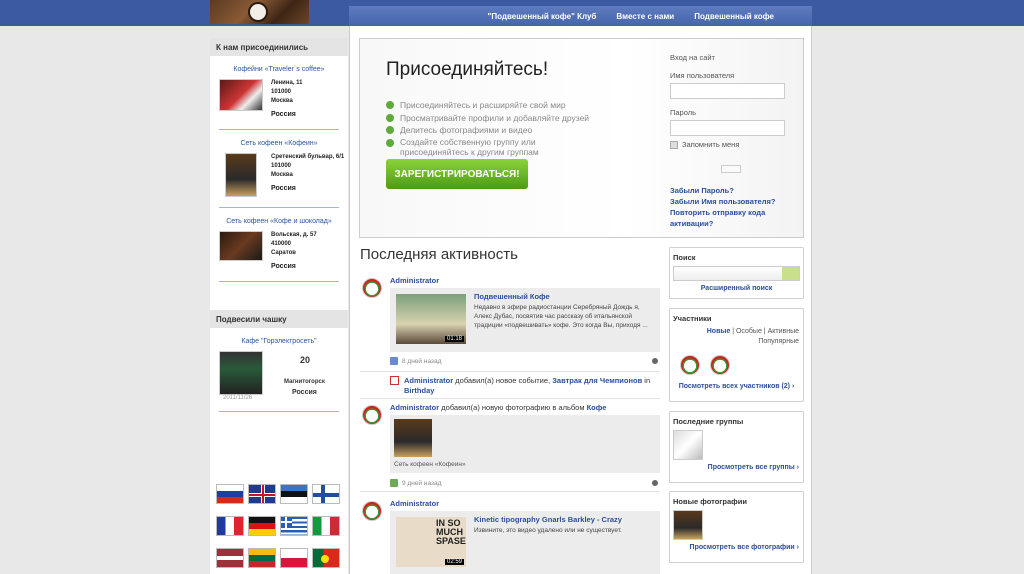 Image resolution: width=1024 pixels, height=574 pixels. Describe the element at coordinates (688, 445) in the screenshot. I see `group-thumbnail` at that location.